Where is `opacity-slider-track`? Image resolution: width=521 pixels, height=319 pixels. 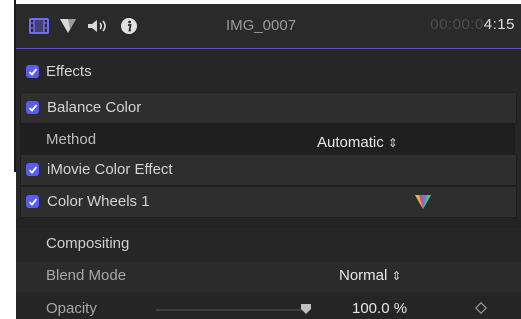
opacity-slider-track is located at coordinates (231, 310).